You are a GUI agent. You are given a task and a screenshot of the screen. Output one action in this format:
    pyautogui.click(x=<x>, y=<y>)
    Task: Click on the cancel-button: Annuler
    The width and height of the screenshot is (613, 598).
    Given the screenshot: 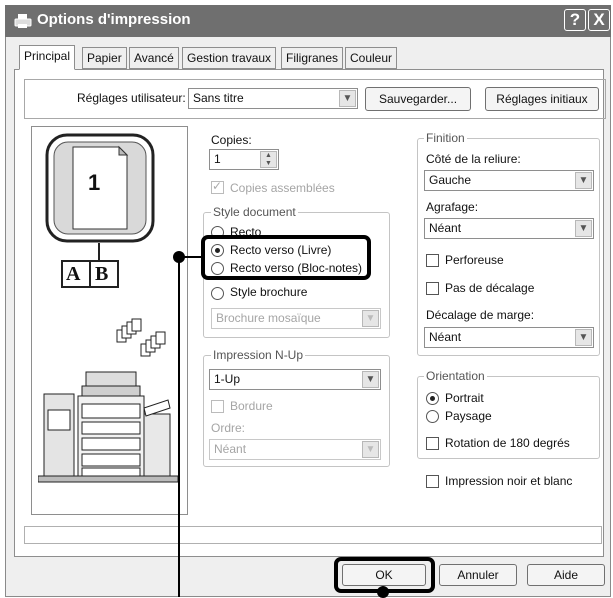 What is the action you would take?
    pyautogui.click(x=478, y=575)
    